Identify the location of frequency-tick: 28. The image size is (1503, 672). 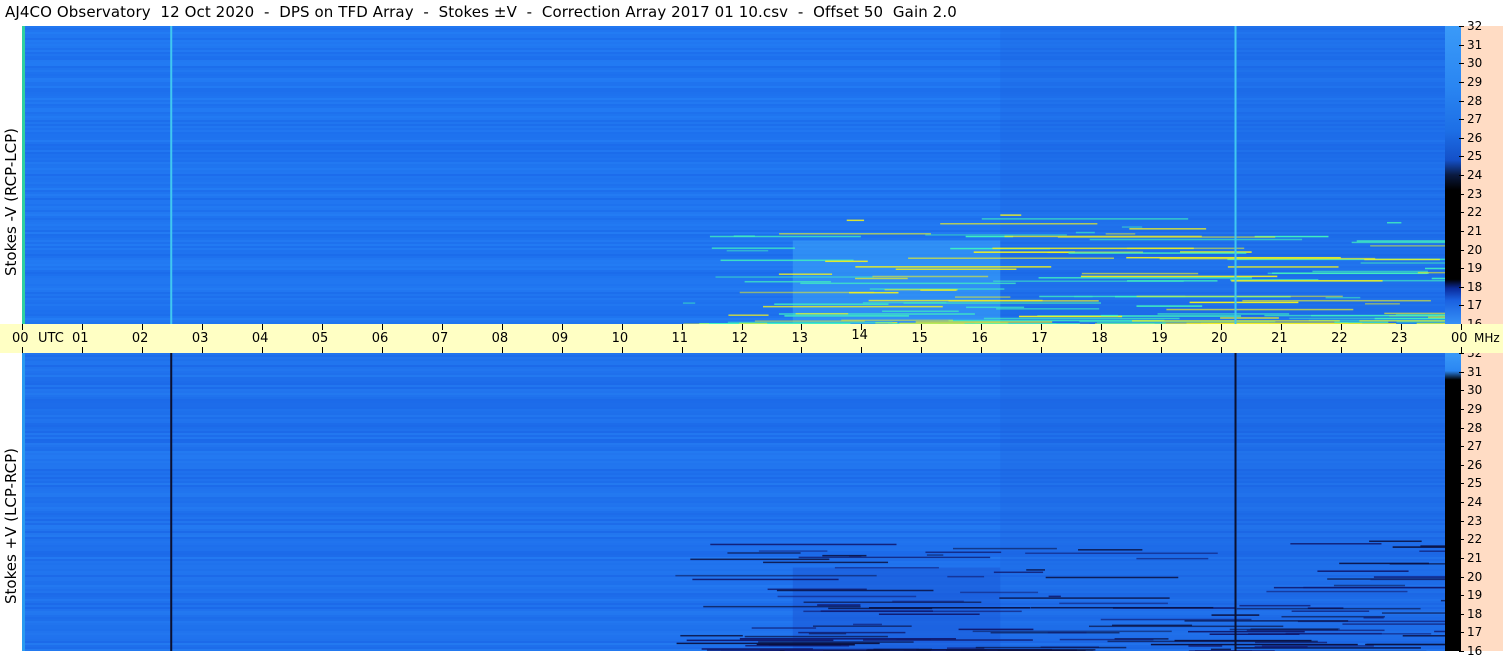
(1470, 101).